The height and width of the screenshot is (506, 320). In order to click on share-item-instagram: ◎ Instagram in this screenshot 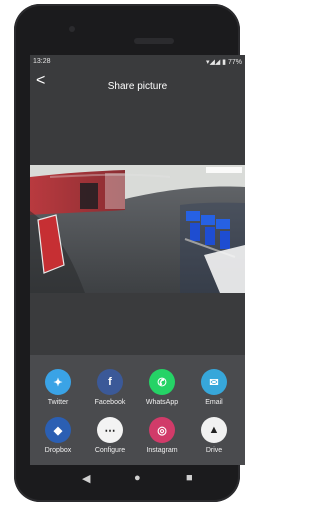, I will do `click(162, 435)`.